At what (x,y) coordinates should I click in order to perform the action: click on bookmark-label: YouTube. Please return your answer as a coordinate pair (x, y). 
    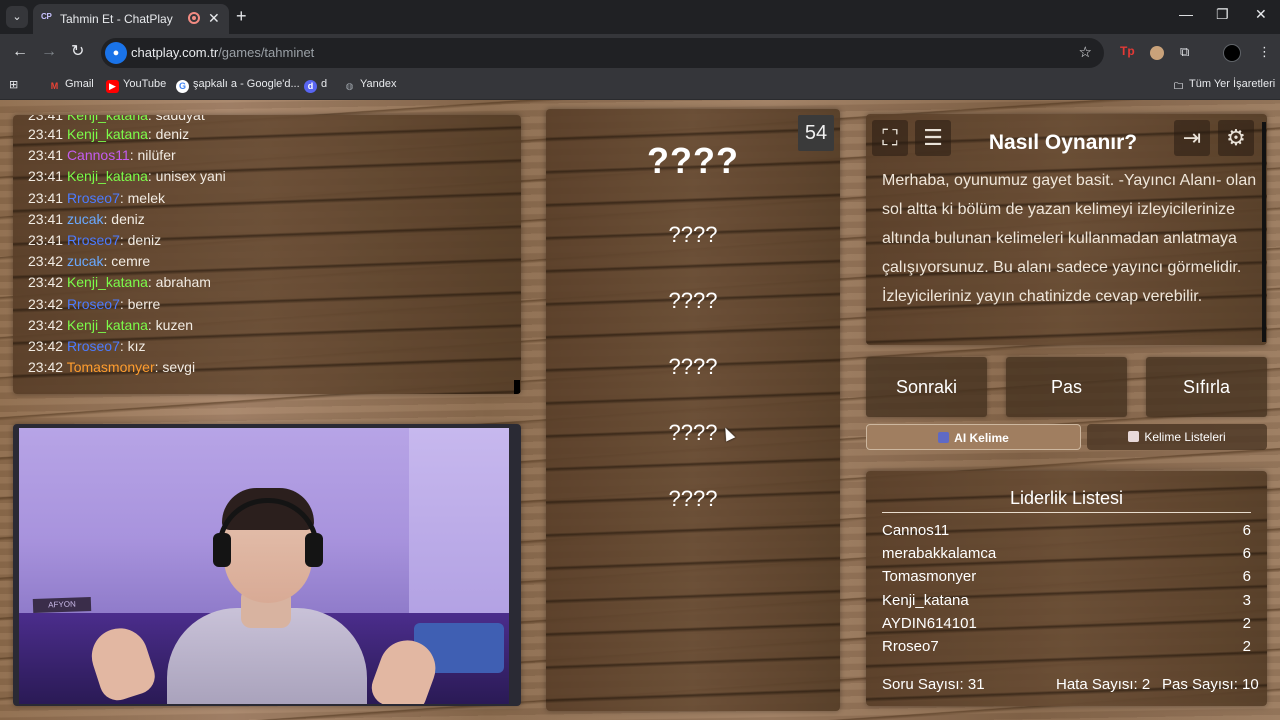
    Looking at the image, I should click on (145, 84).